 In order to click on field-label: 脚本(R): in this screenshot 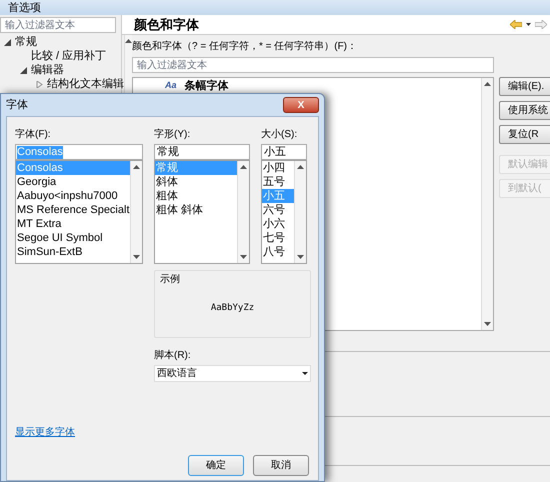, I will do `click(173, 355)`.